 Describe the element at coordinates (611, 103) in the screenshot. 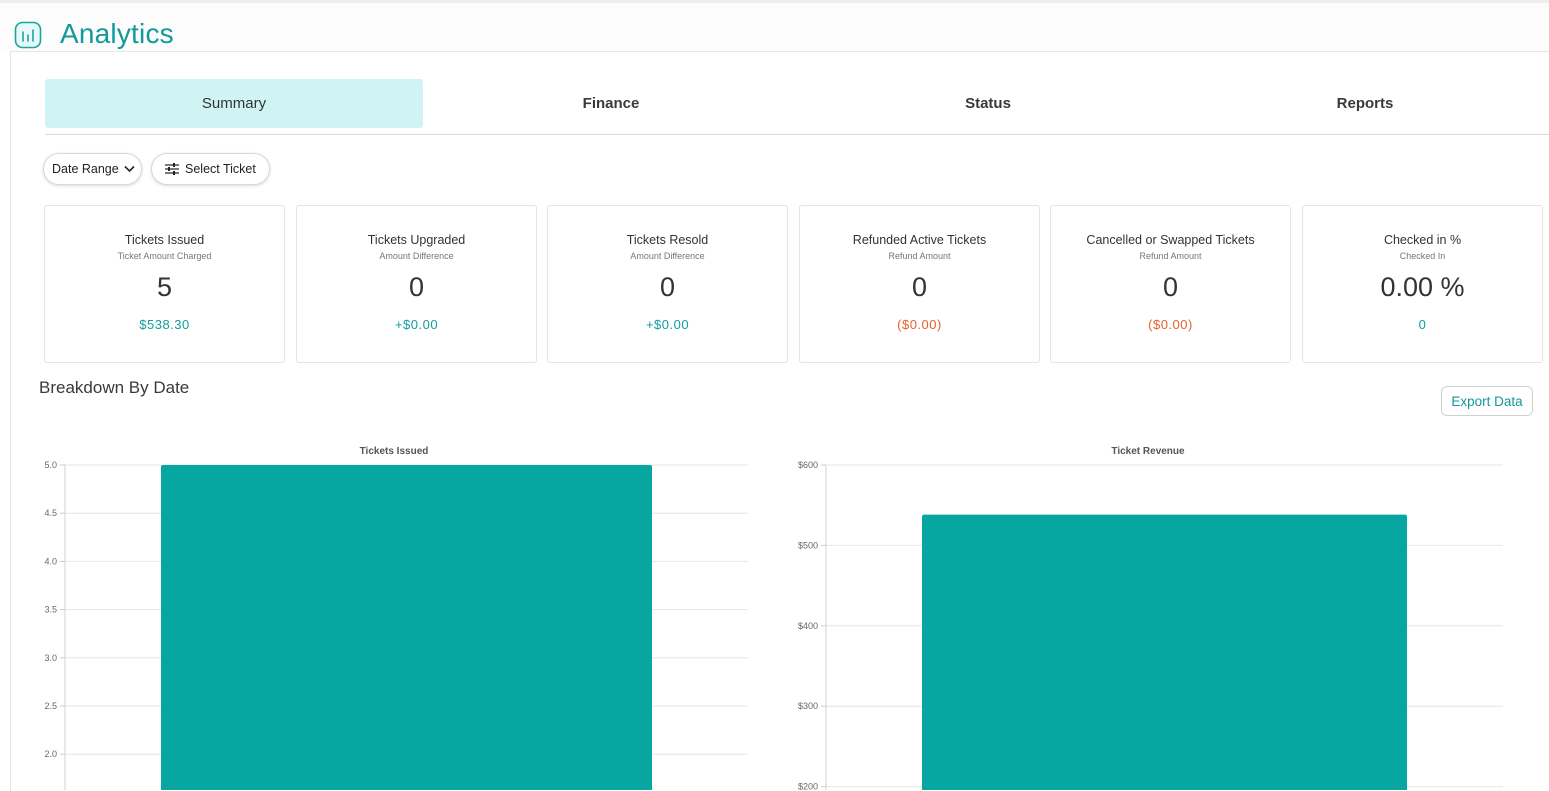

I see `tab-finance: Finance` at that location.